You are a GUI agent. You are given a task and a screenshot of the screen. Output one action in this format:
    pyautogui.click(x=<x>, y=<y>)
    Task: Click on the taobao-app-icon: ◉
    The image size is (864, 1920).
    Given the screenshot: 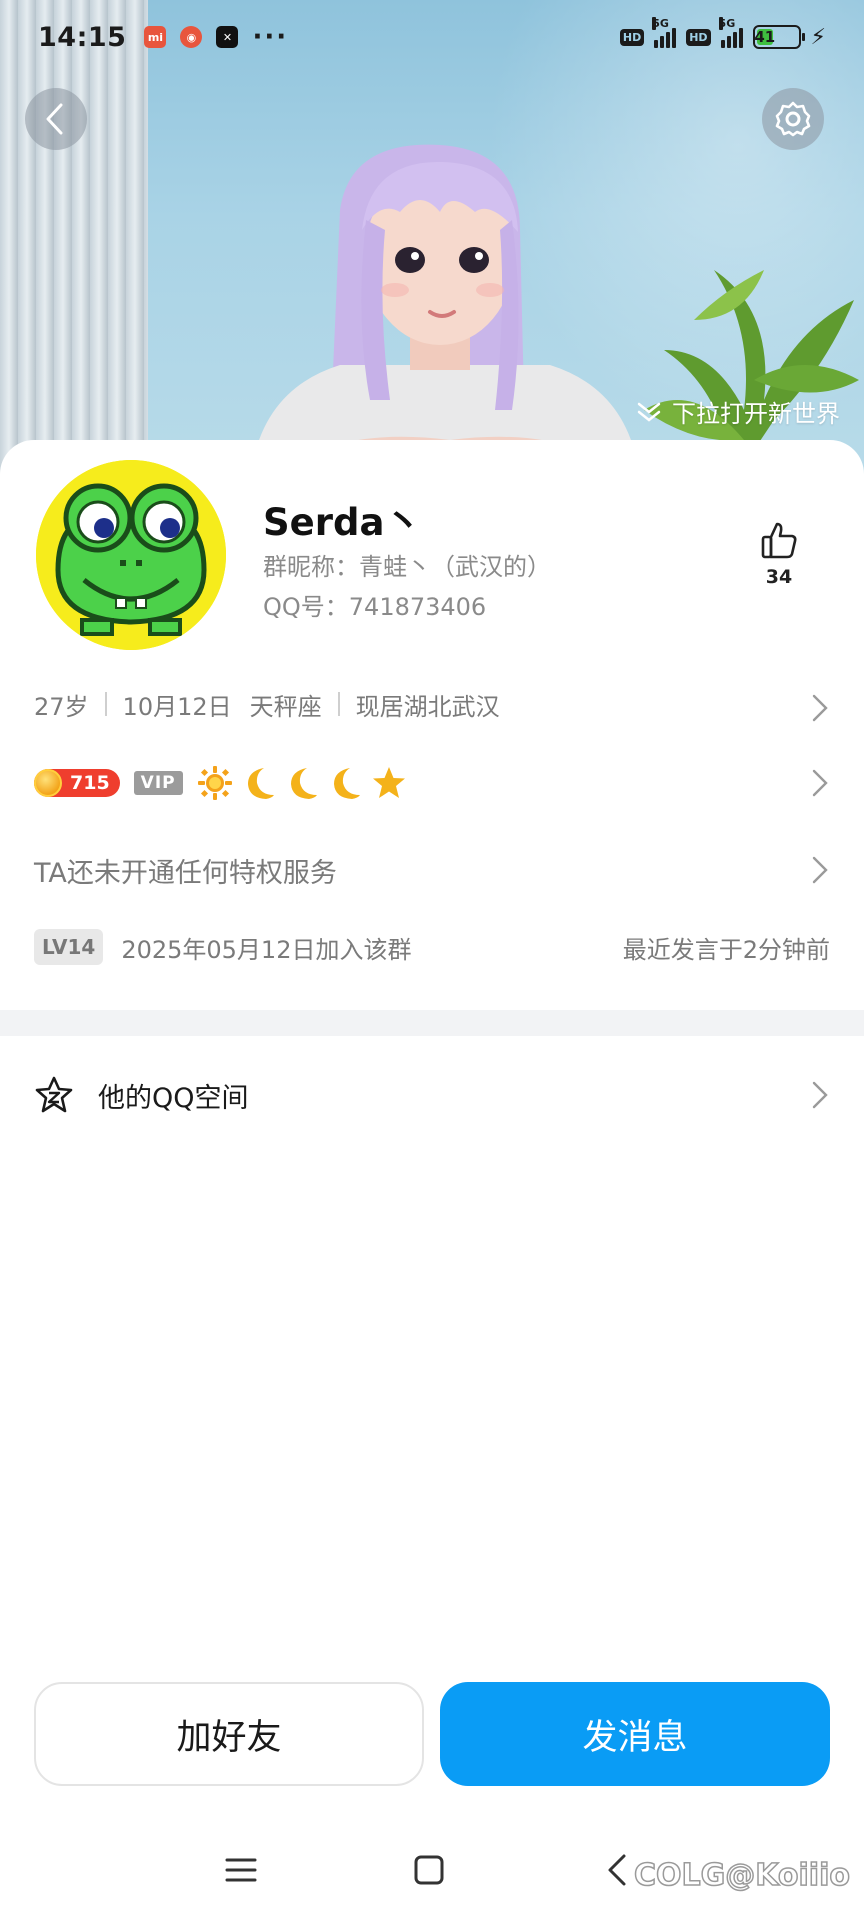 What is the action you would take?
    pyautogui.click(x=191, y=37)
    